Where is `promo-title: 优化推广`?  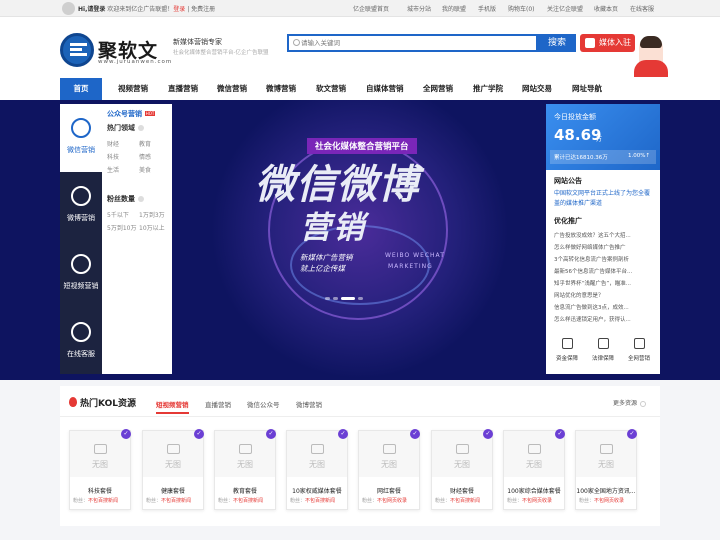
promo-title: 优化推广 is located at coordinates (568, 221).